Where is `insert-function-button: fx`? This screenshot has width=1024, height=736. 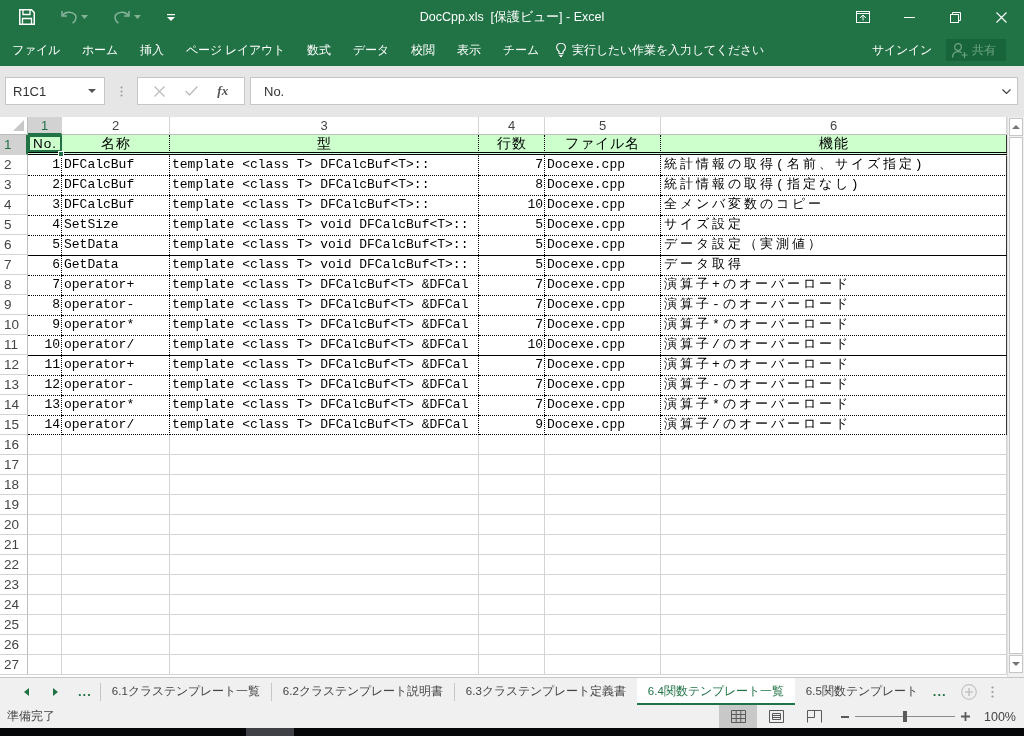
insert-function-button: fx is located at coordinates (223, 91).